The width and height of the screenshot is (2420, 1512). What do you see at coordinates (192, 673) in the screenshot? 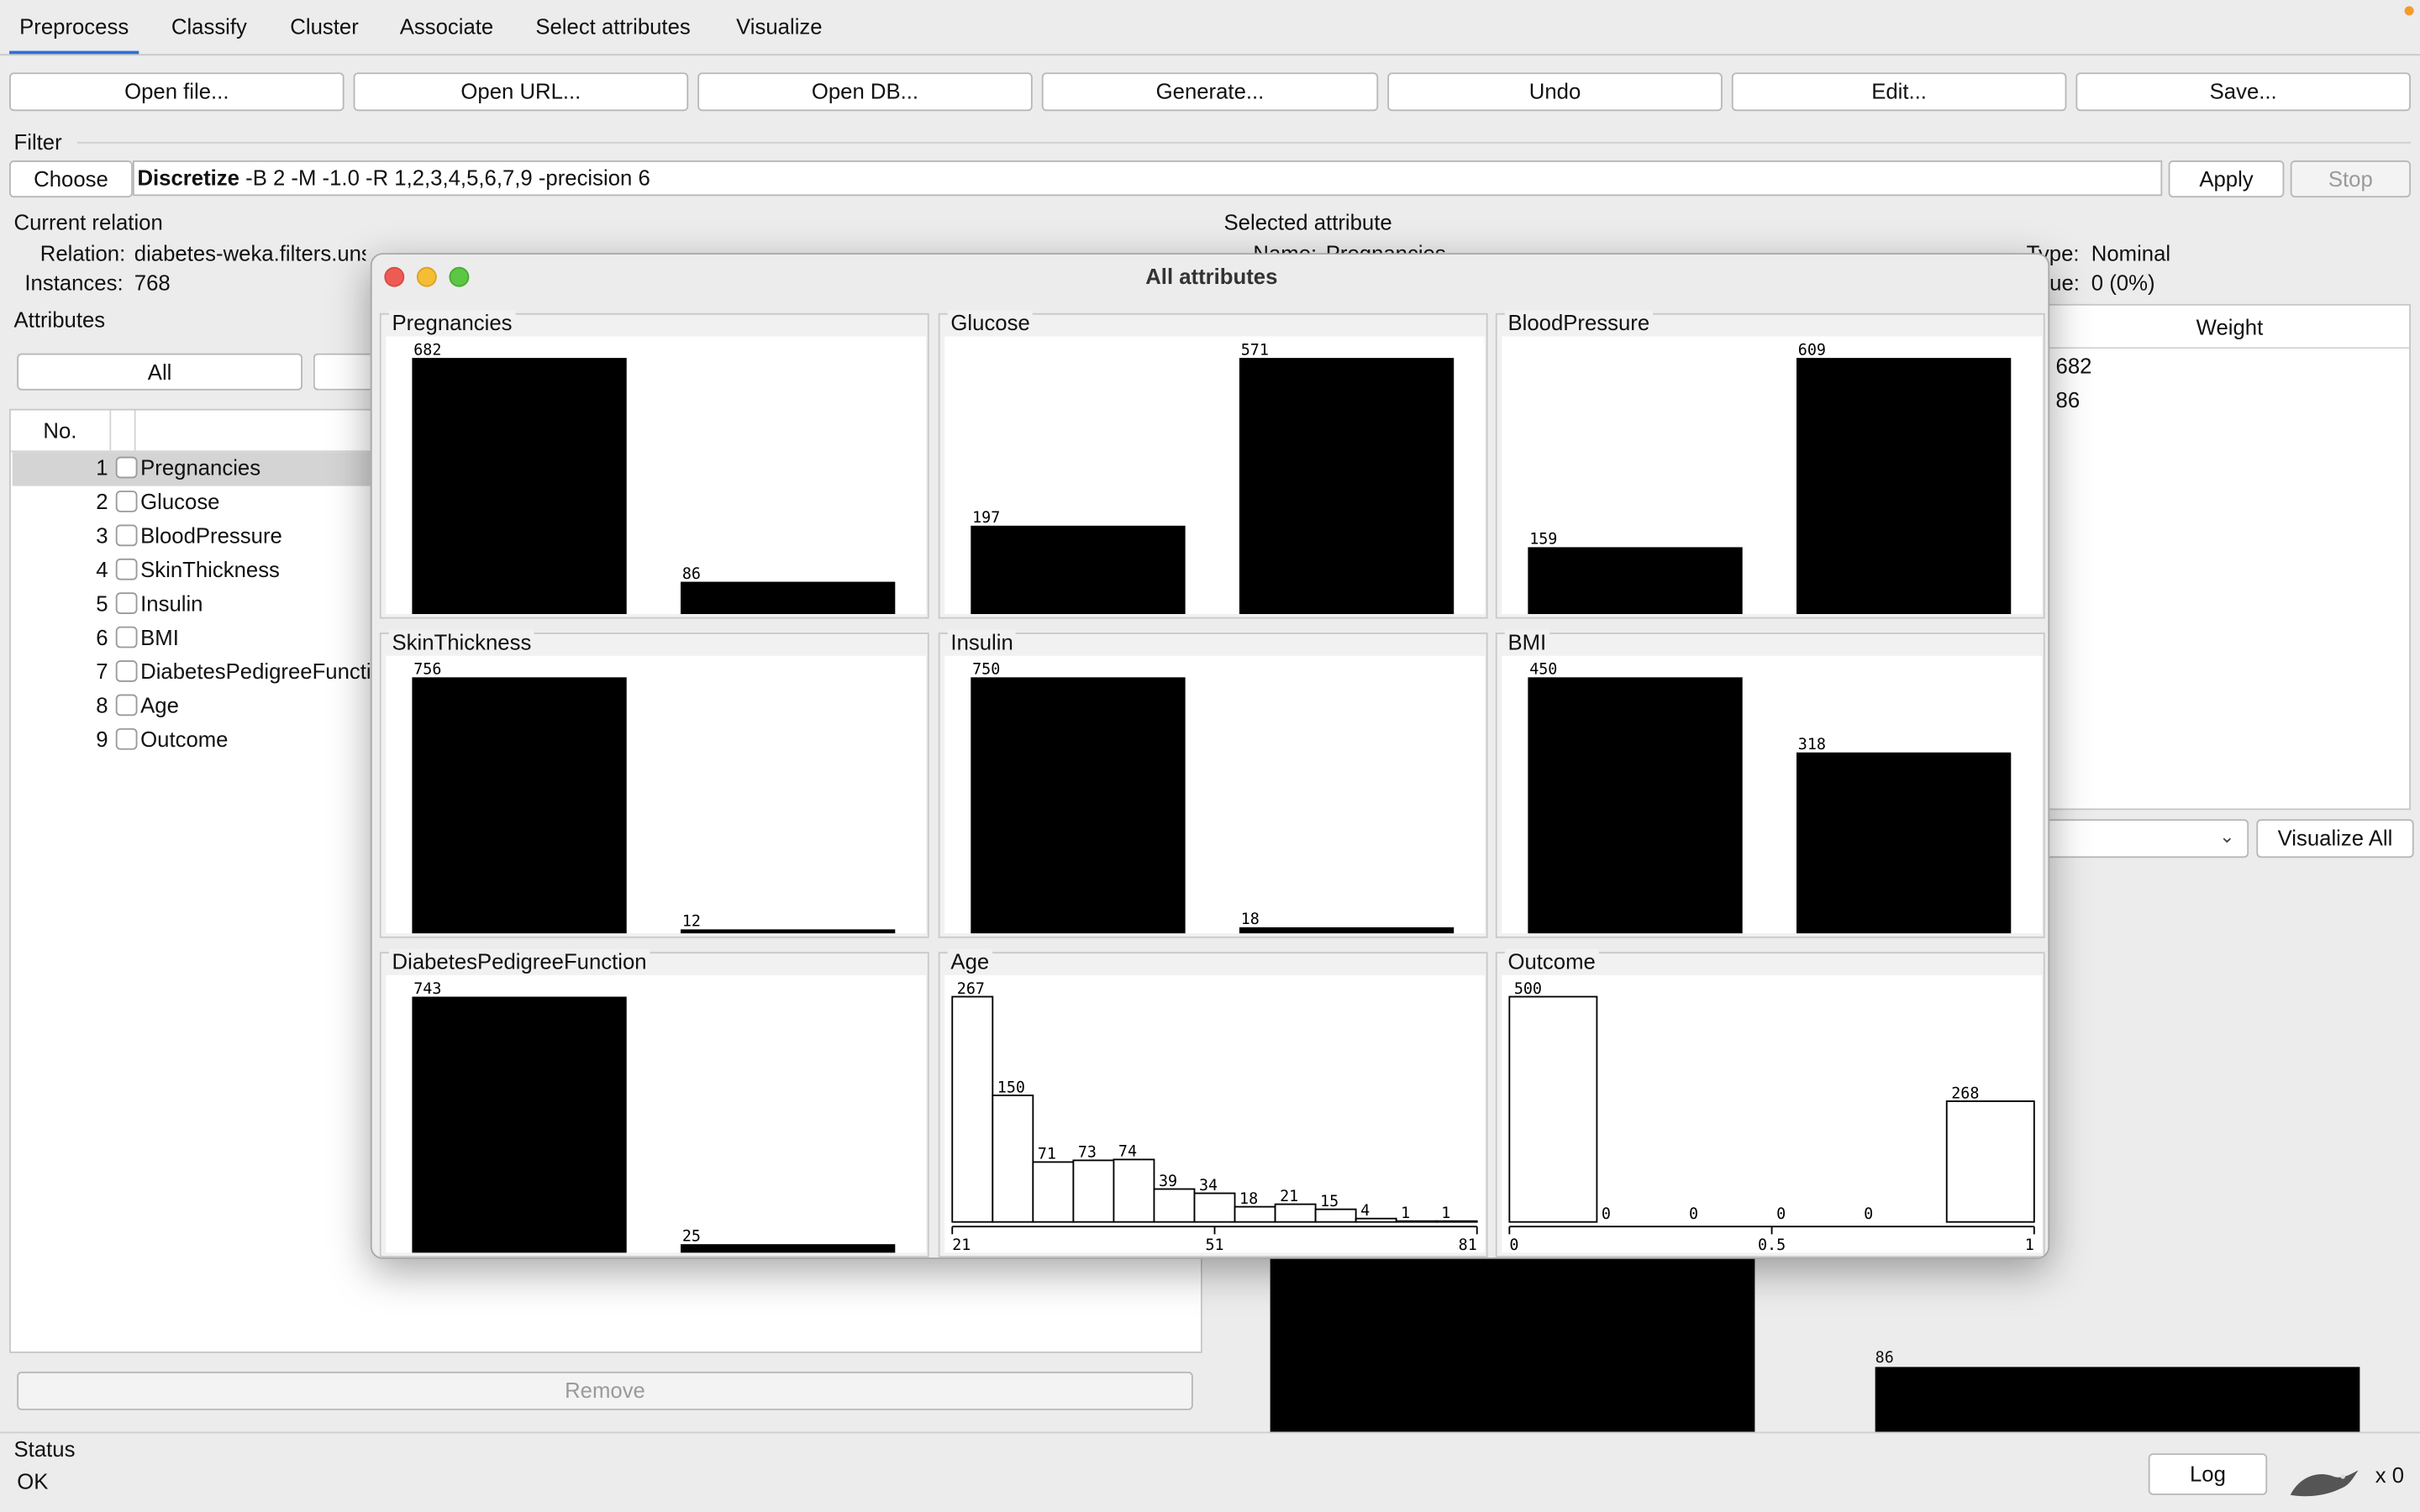
I see `attribute-row: 7 DiabetesPedigreeFunction` at bounding box center [192, 673].